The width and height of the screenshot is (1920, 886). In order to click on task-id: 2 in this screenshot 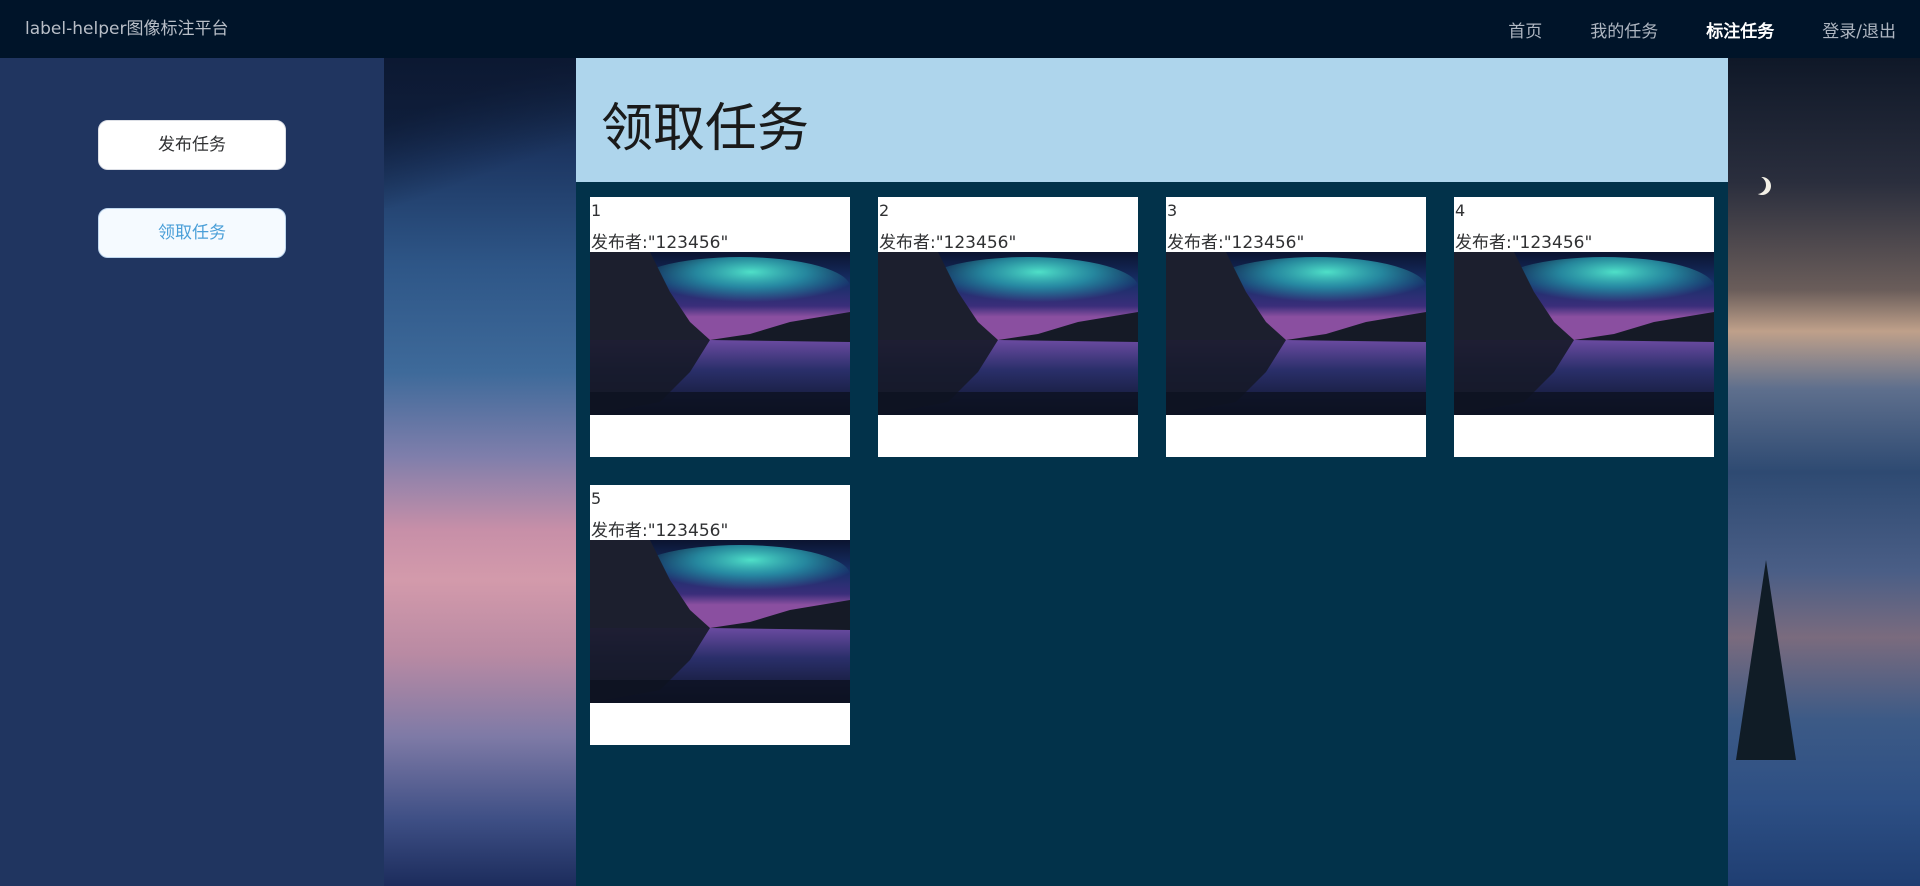, I will do `click(884, 210)`.